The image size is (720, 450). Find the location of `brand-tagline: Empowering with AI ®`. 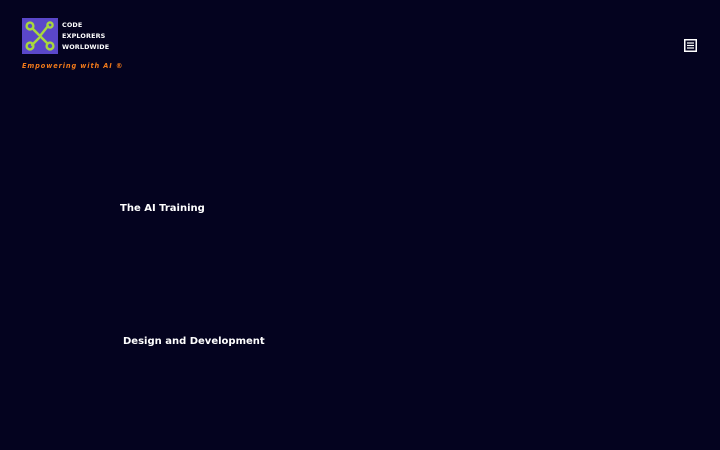

brand-tagline: Empowering with AI ® is located at coordinates (73, 66).